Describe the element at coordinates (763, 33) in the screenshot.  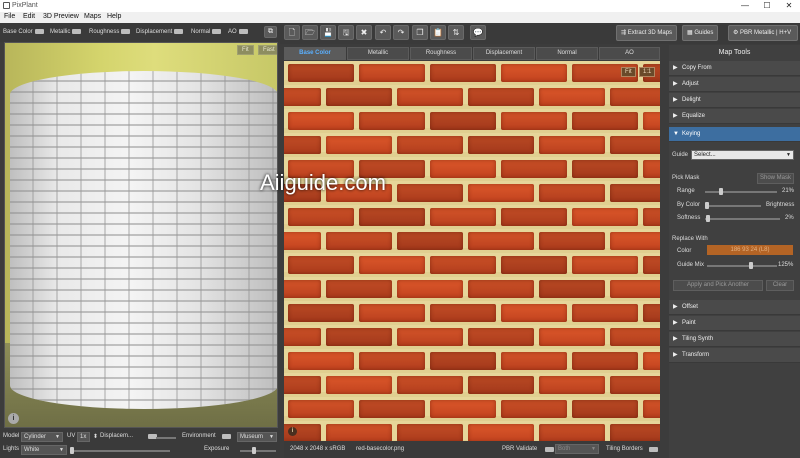
I see `workflow-button: ⚙ PBR Metallic | H+V` at that location.